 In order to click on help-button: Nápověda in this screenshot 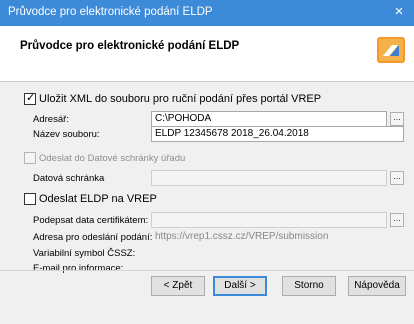, I will do `click(377, 286)`.